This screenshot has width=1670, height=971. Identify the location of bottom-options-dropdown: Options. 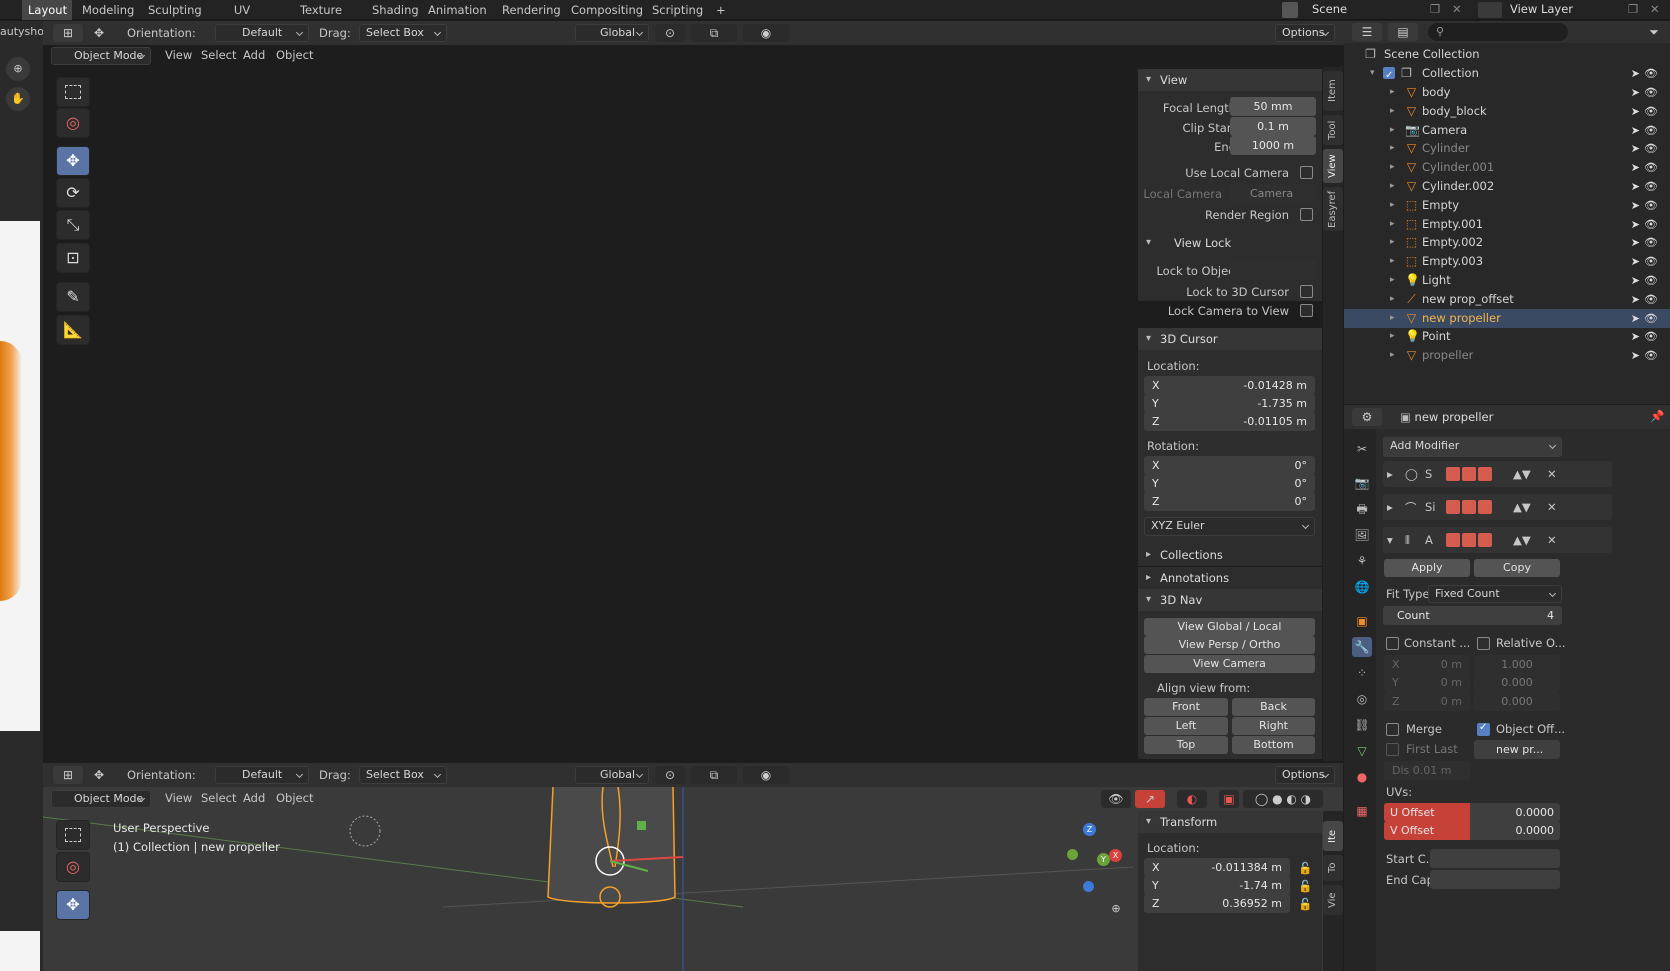
(1305, 775).